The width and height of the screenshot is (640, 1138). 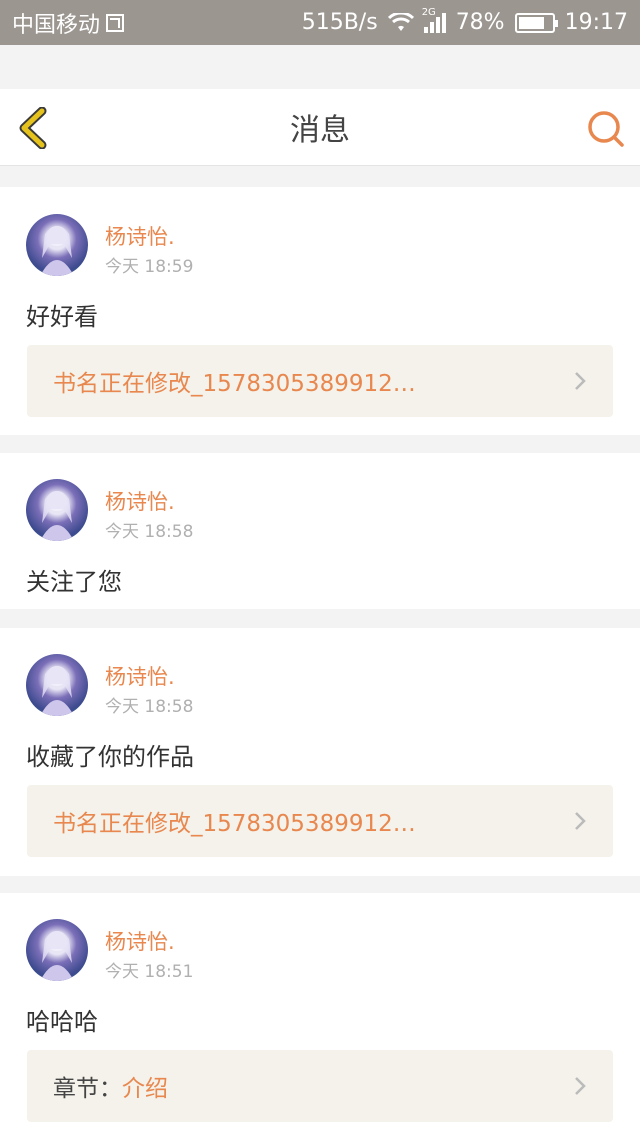 What do you see at coordinates (62, 1022) in the screenshot?
I see `message-text: 哈哈哈` at bounding box center [62, 1022].